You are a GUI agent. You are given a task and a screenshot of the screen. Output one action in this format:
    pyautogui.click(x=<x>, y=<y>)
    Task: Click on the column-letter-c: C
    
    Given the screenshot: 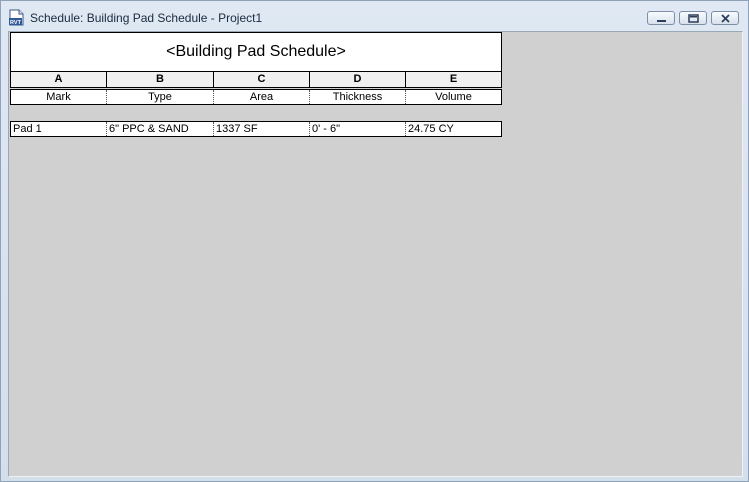 What is the action you would take?
    pyautogui.click(x=262, y=79)
    